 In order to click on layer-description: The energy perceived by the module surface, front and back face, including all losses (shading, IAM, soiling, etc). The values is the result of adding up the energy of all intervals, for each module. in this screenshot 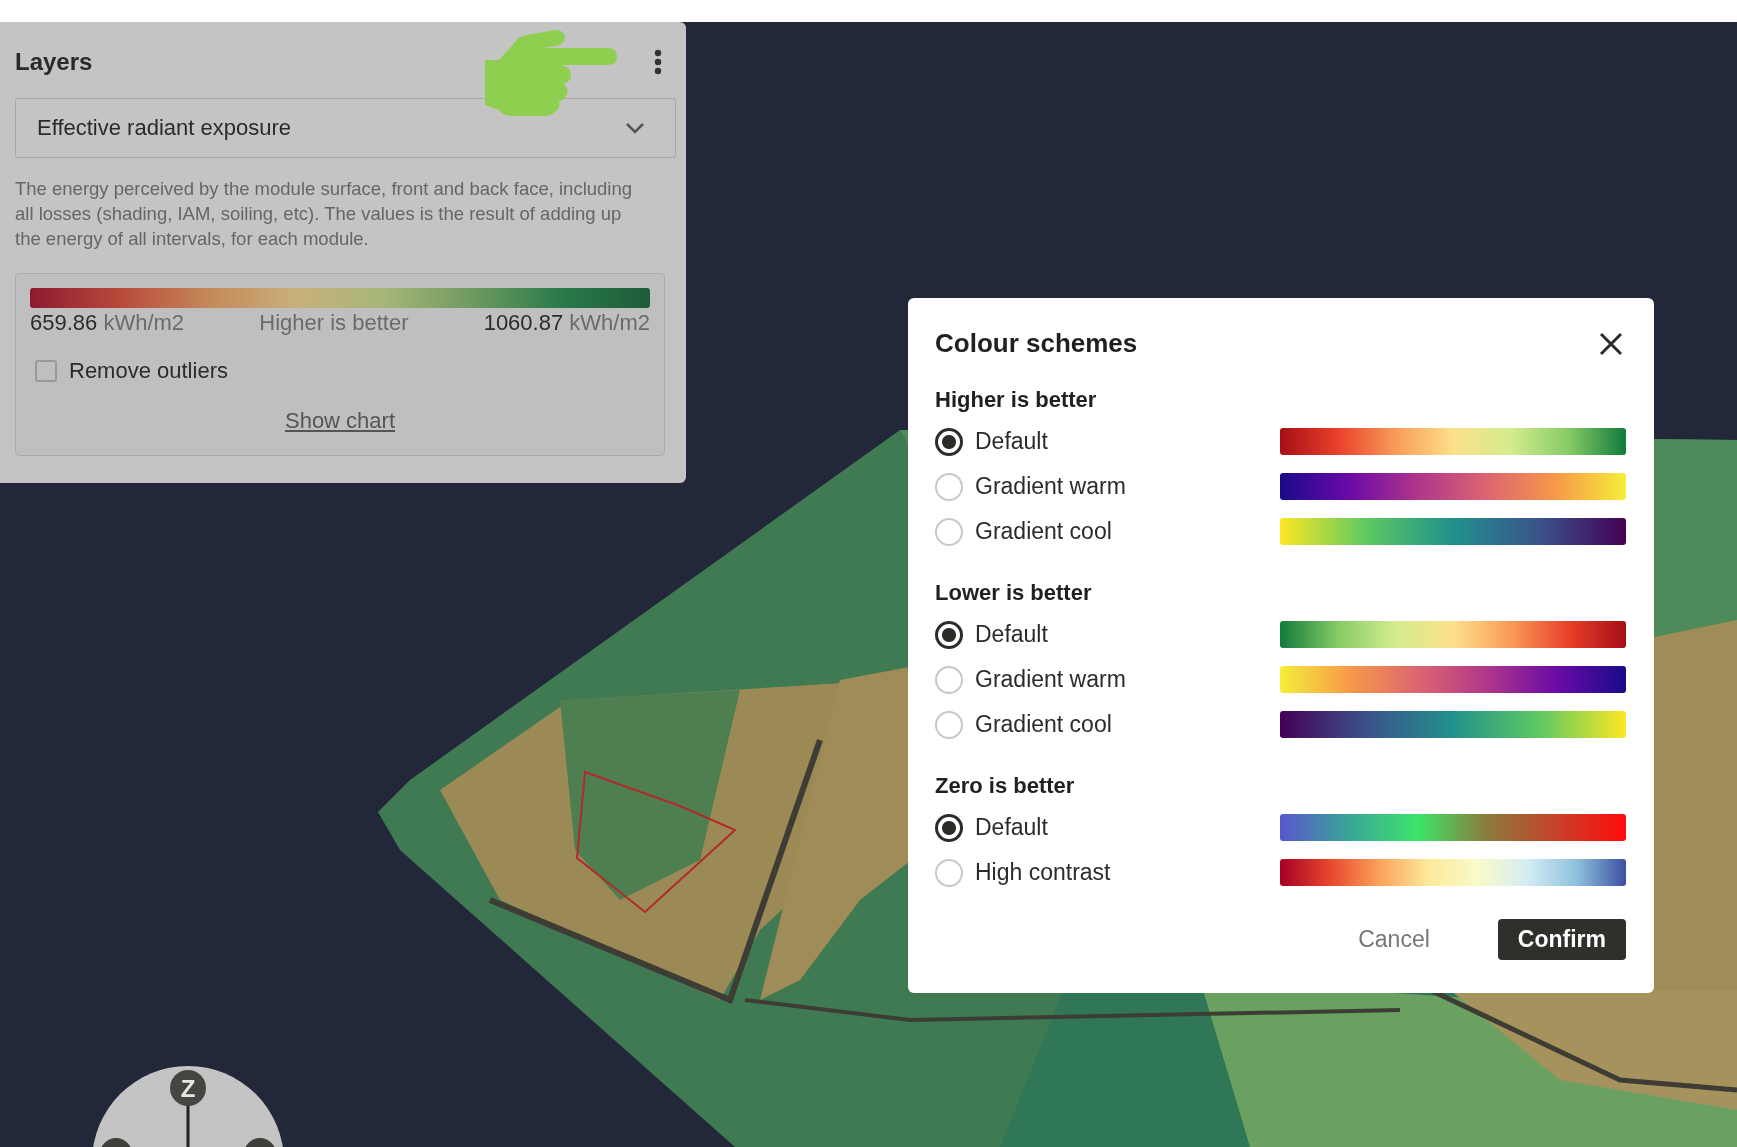, I will do `click(324, 214)`.